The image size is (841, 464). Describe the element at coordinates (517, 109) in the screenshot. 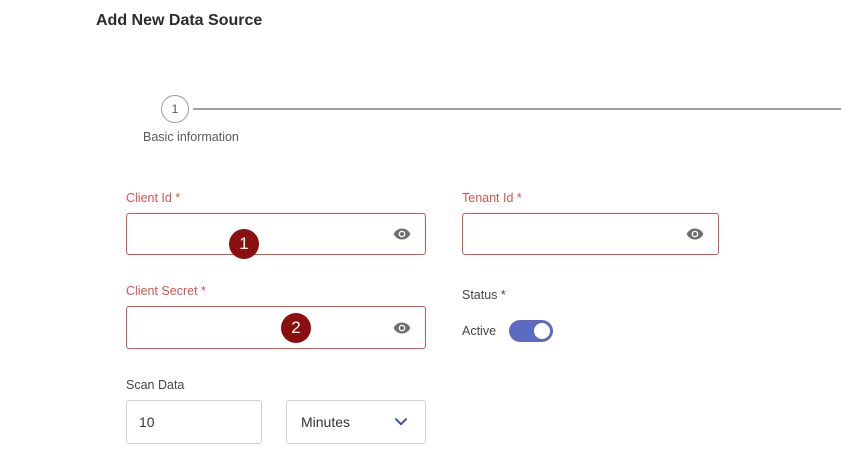

I see `step-connector-line` at that location.